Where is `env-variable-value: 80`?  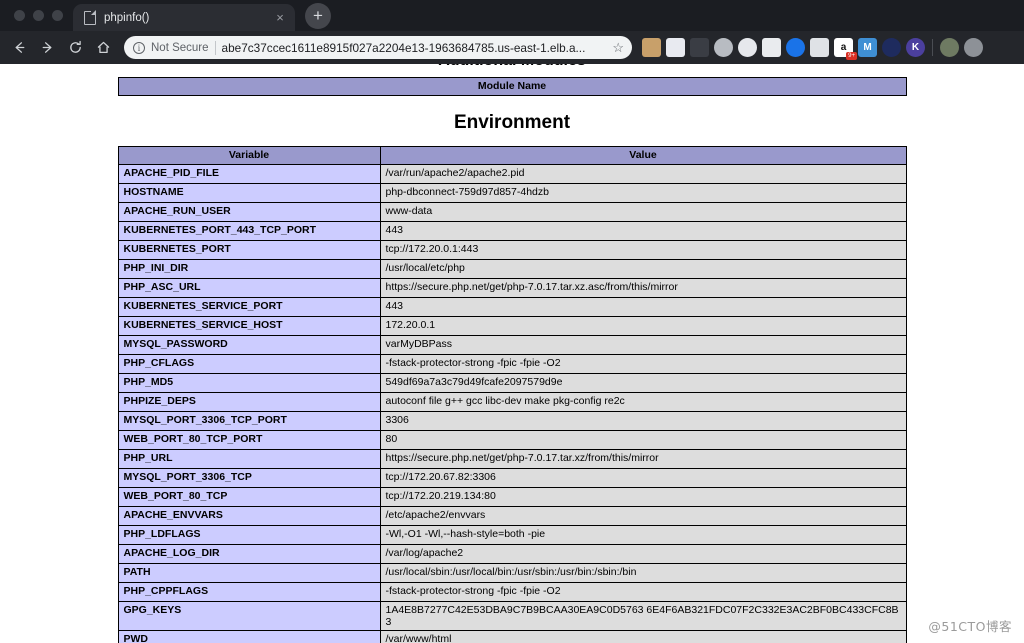
env-variable-value: 80 is located at coordinates (643, 440).